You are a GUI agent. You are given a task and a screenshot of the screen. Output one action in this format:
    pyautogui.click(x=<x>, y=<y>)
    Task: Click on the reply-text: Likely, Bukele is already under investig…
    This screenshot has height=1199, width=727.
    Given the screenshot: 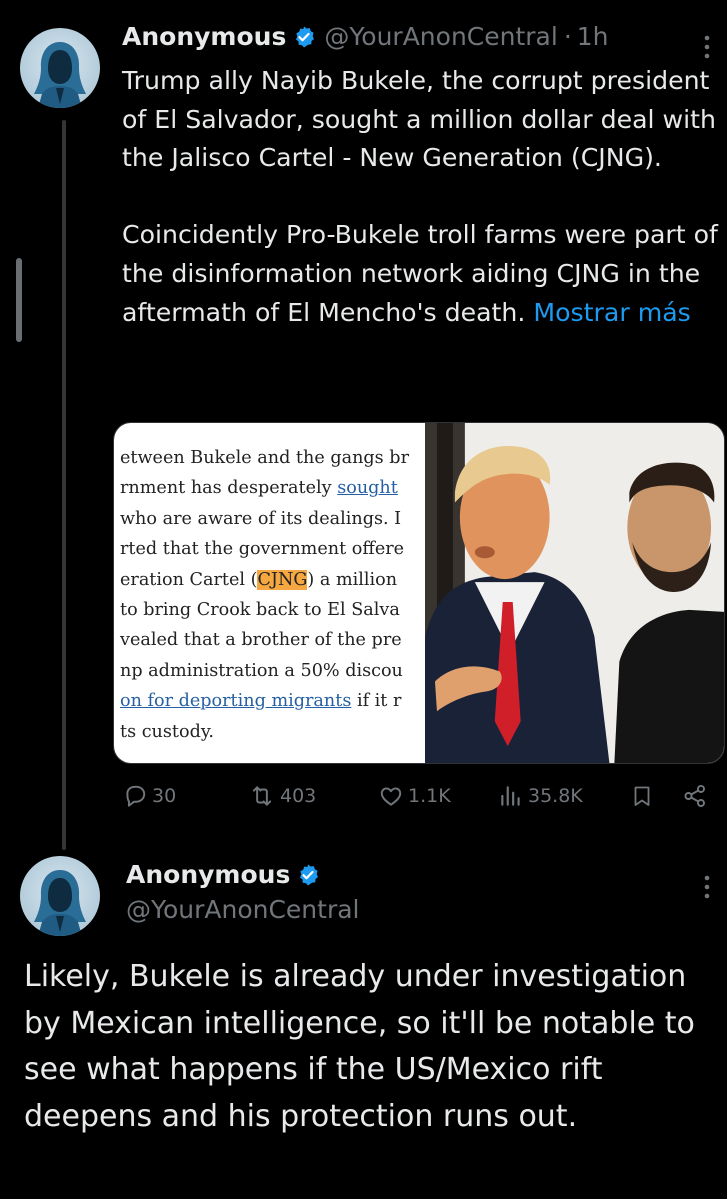 What is the action you would take?
    pyautogui.click(x=364, y=1047)
    